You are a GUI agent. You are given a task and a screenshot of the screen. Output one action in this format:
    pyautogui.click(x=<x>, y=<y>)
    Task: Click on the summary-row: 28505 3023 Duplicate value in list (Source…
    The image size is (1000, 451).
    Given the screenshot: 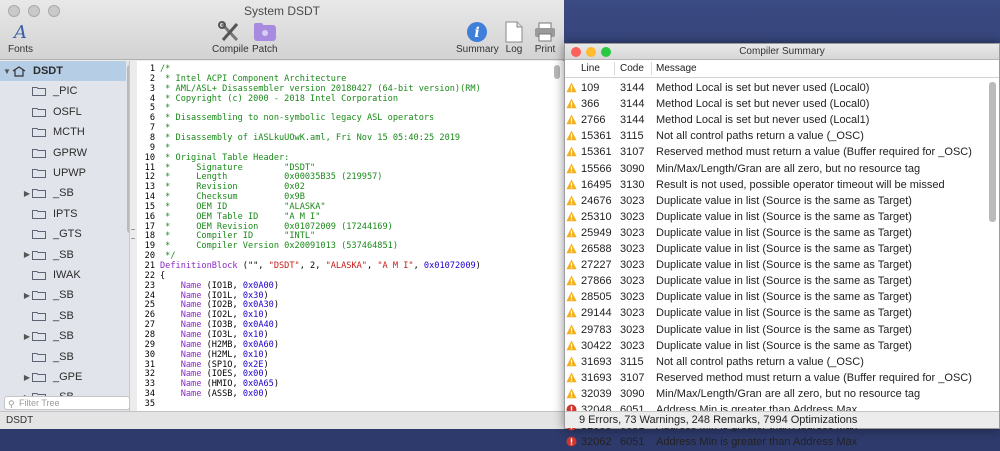 What is the action you would take?
    pyautogui.click(x=777, y=297)
    